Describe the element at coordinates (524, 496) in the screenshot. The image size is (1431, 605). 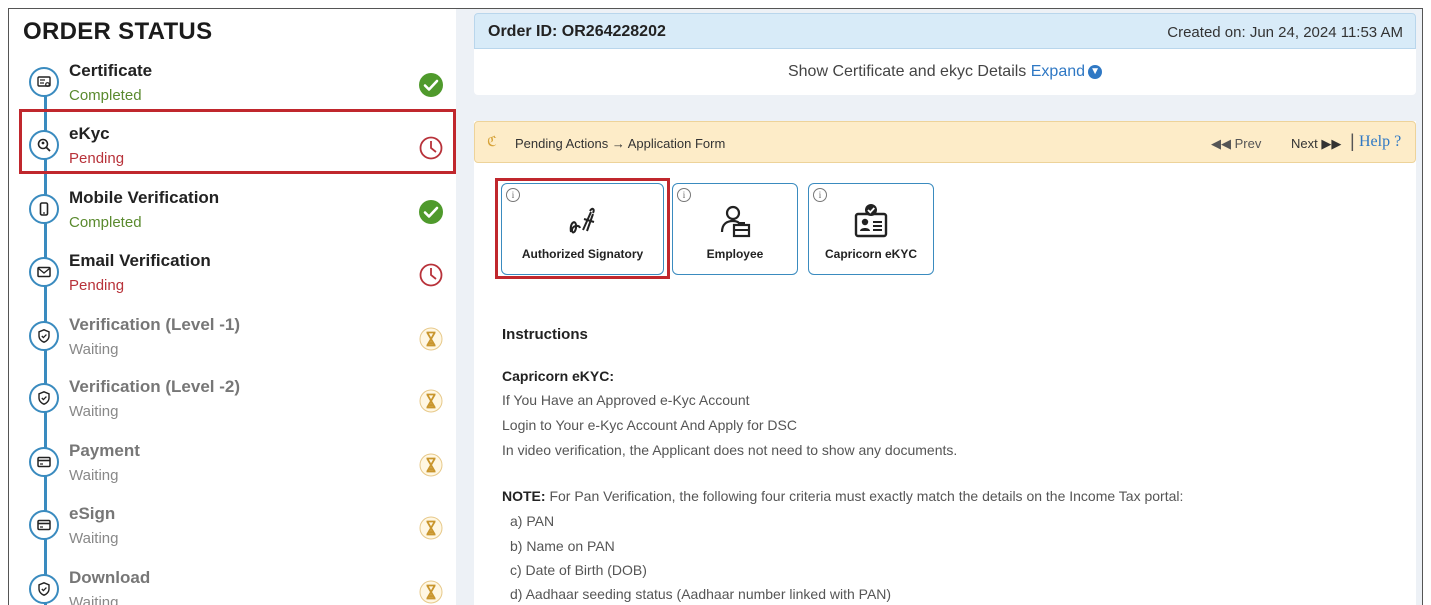
I see `note-label: NOTE:` at that location.